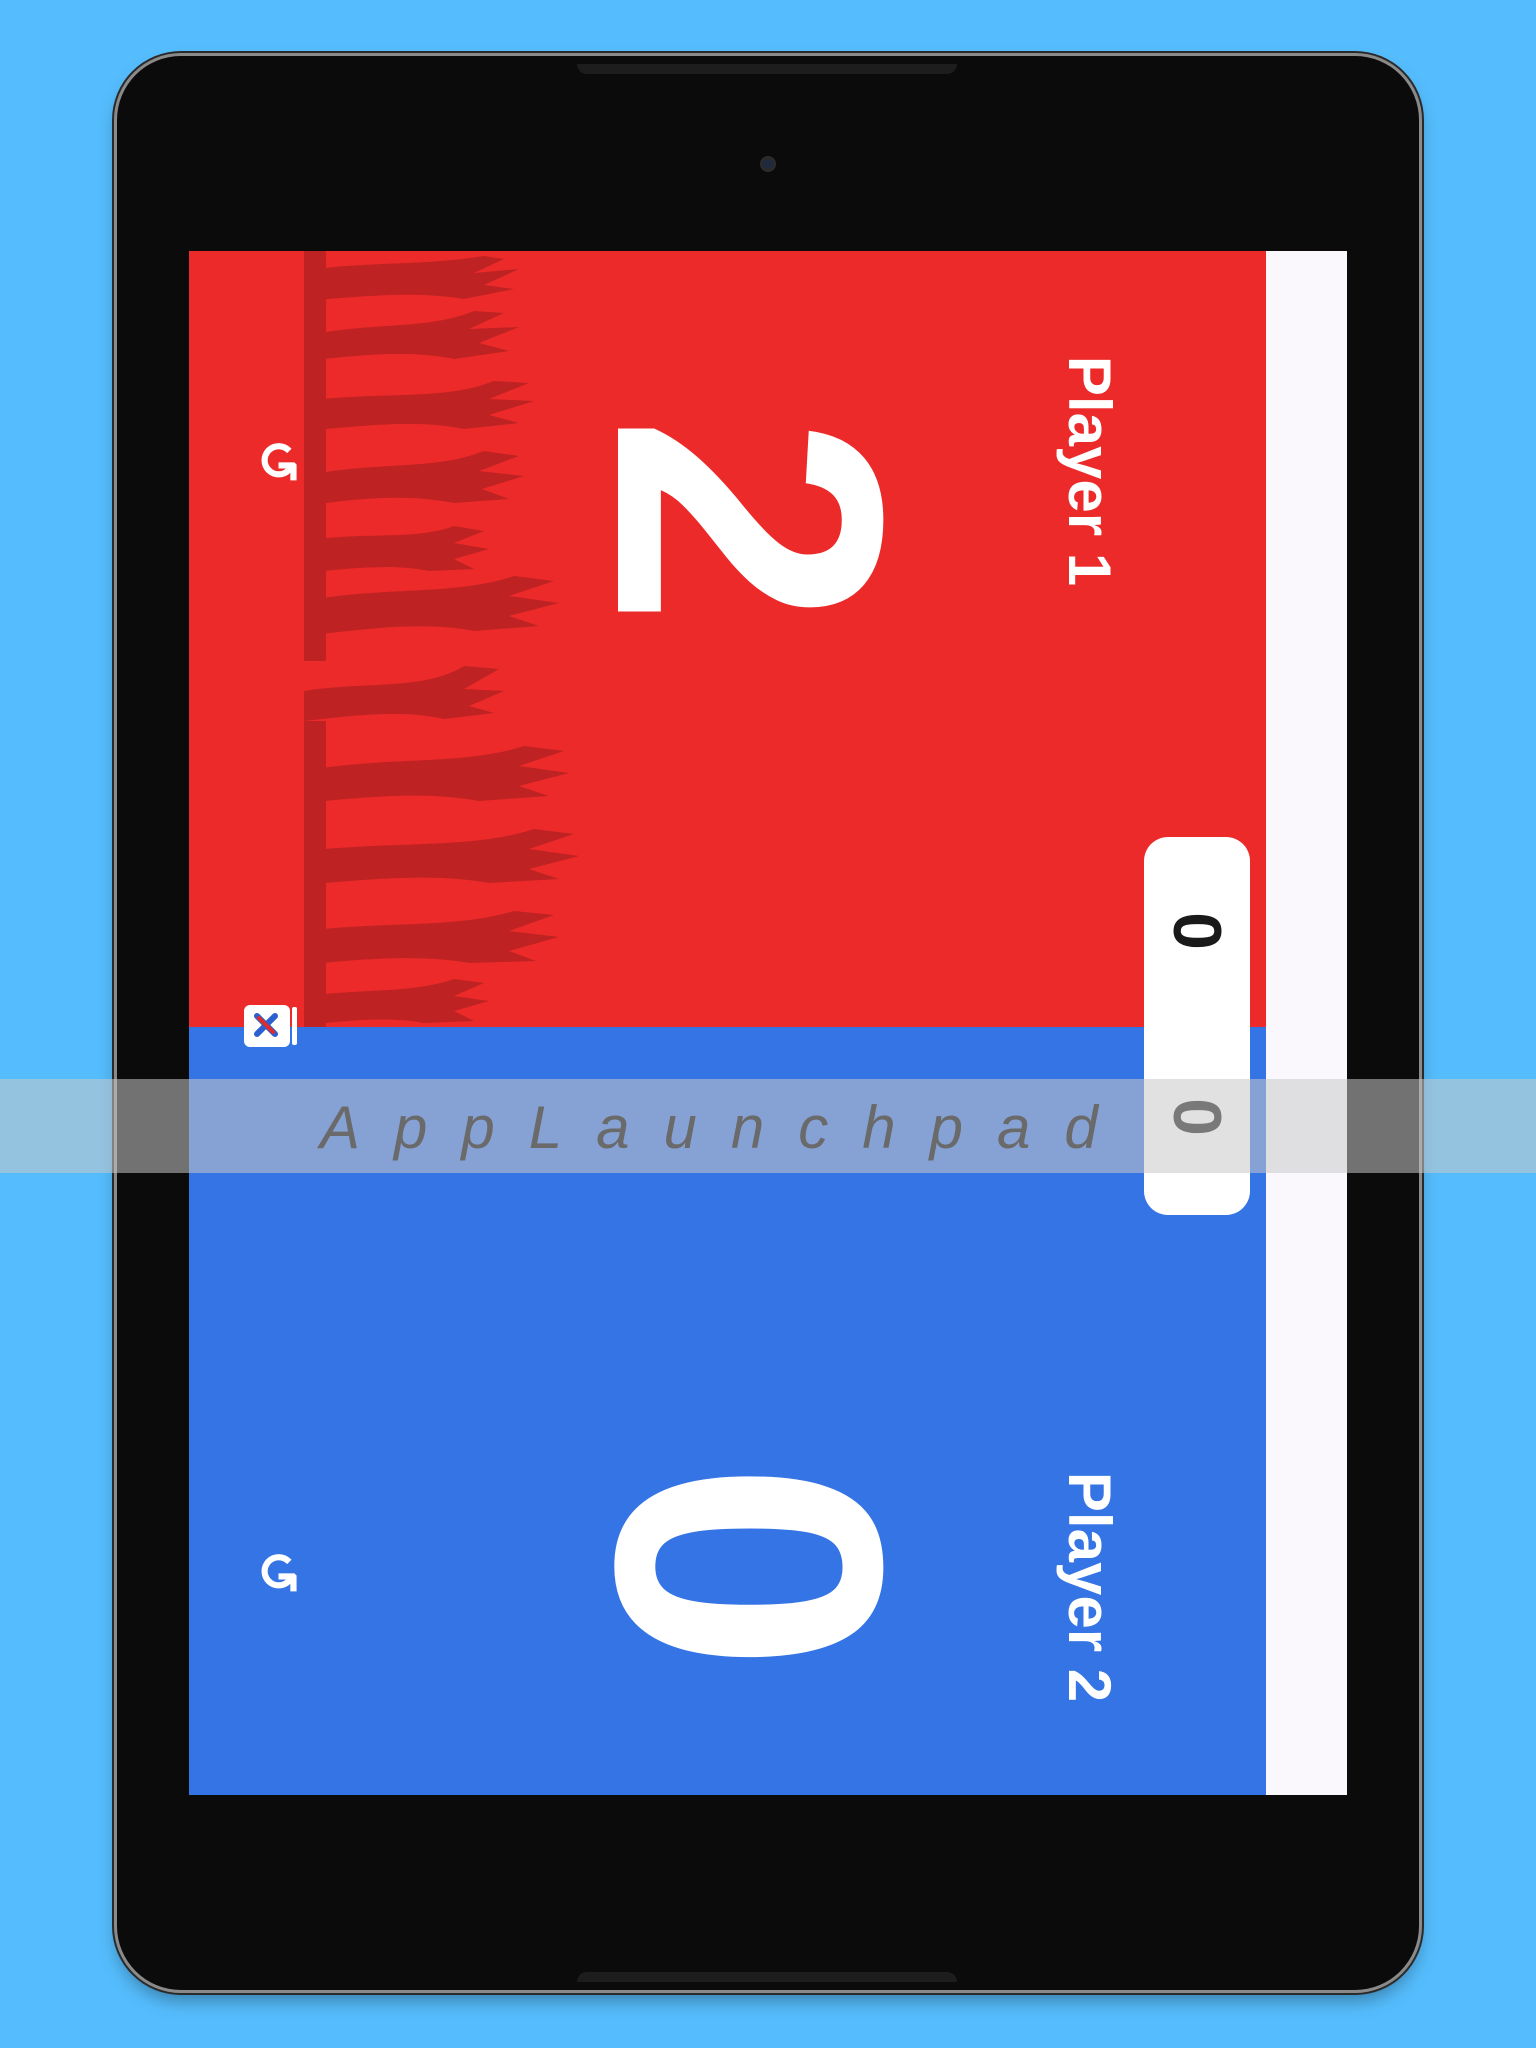 Image resolution: width=1536 pixels, height=2048 pixels. I want to click on reset-icon, so click(272, 1026).